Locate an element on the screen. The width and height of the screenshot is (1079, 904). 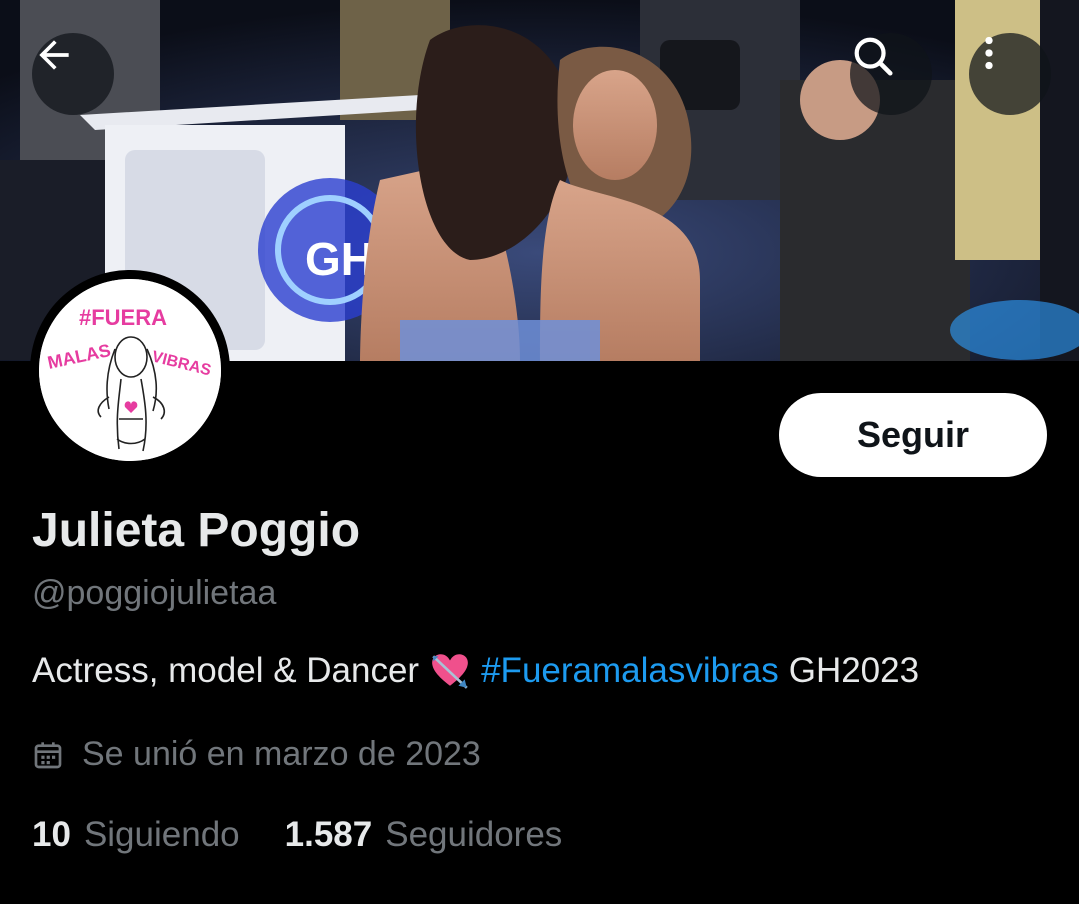
follow-button: Seguir is located at coordinates (913, 435).